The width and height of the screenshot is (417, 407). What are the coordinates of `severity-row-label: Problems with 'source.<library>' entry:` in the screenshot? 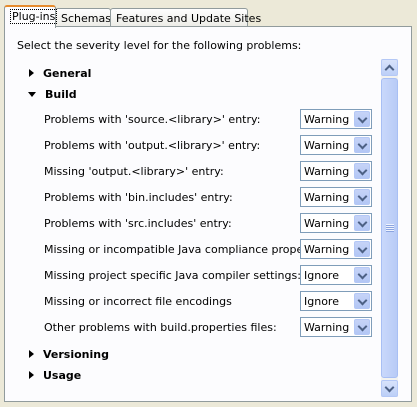 It's located at (152, 119).